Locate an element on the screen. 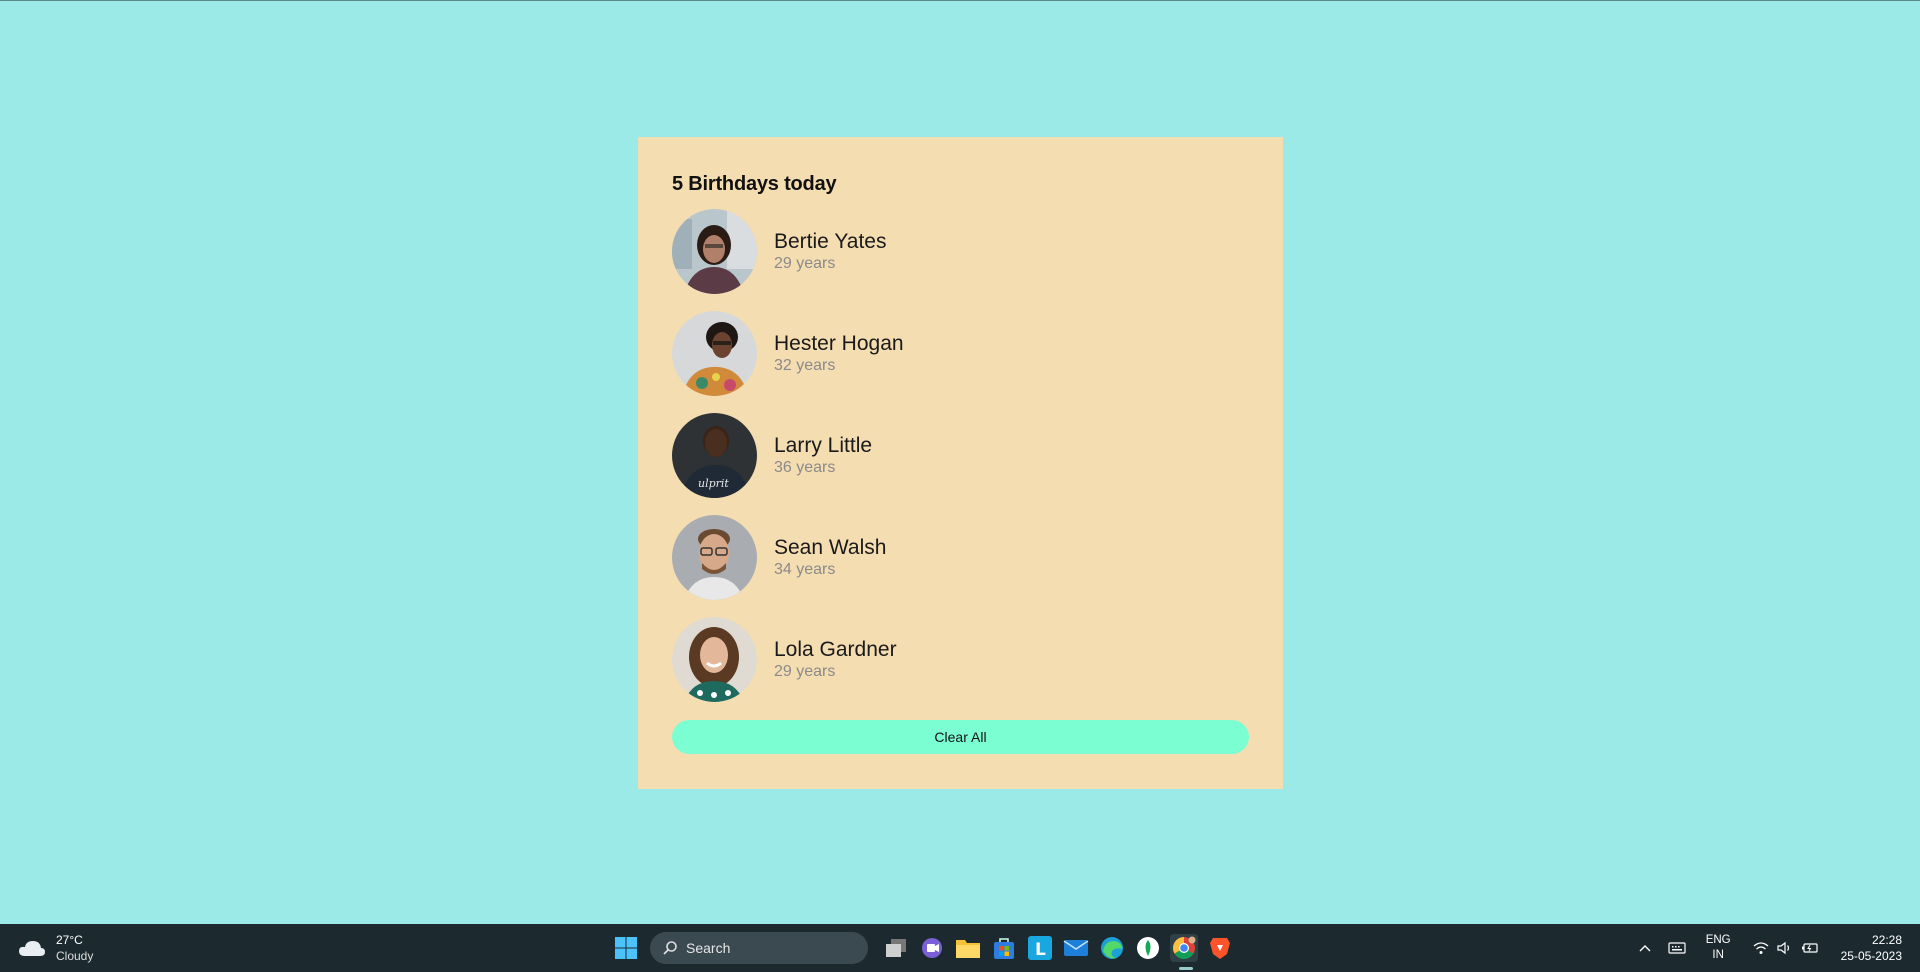 This screenshot has width=1920, height=972. mail-icon is located at coordinates (1076, 948).